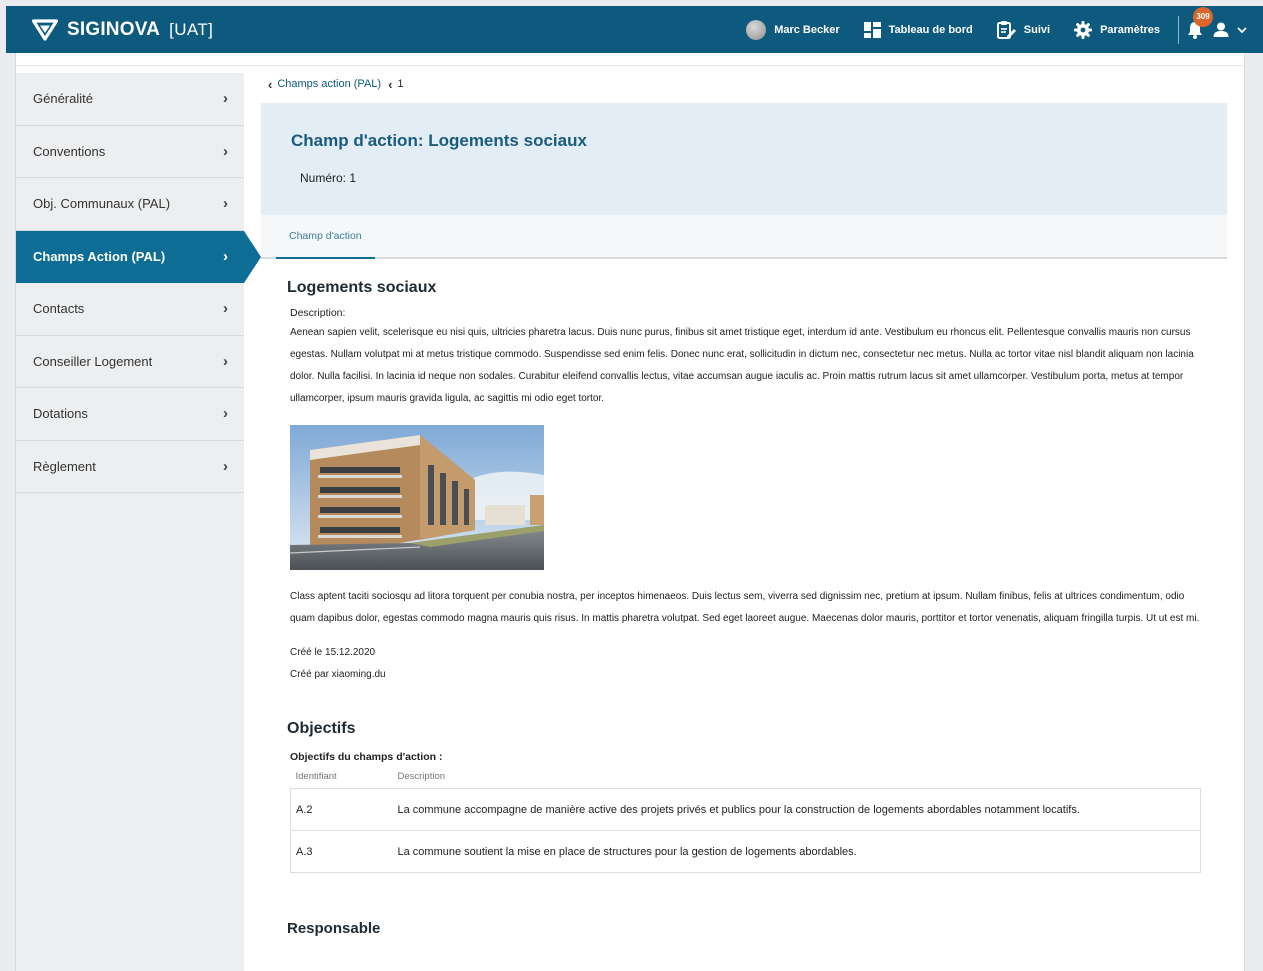 Image resolution: width=1263 pixels, height=971 pixels. What do you see at coordinates (421, 776) in the screenshot?
I see `column-header-description: Description` at bounding box center [421, 776].